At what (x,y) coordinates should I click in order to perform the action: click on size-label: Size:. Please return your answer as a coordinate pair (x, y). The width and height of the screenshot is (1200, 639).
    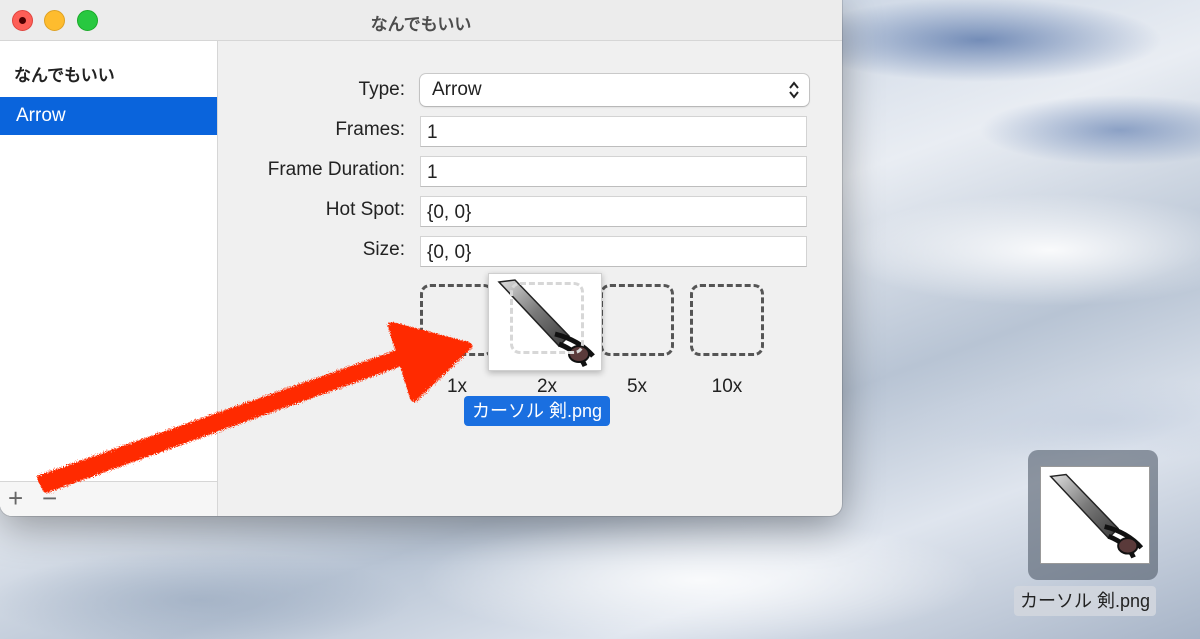
    Looking at the image, I should click on (383, 249).